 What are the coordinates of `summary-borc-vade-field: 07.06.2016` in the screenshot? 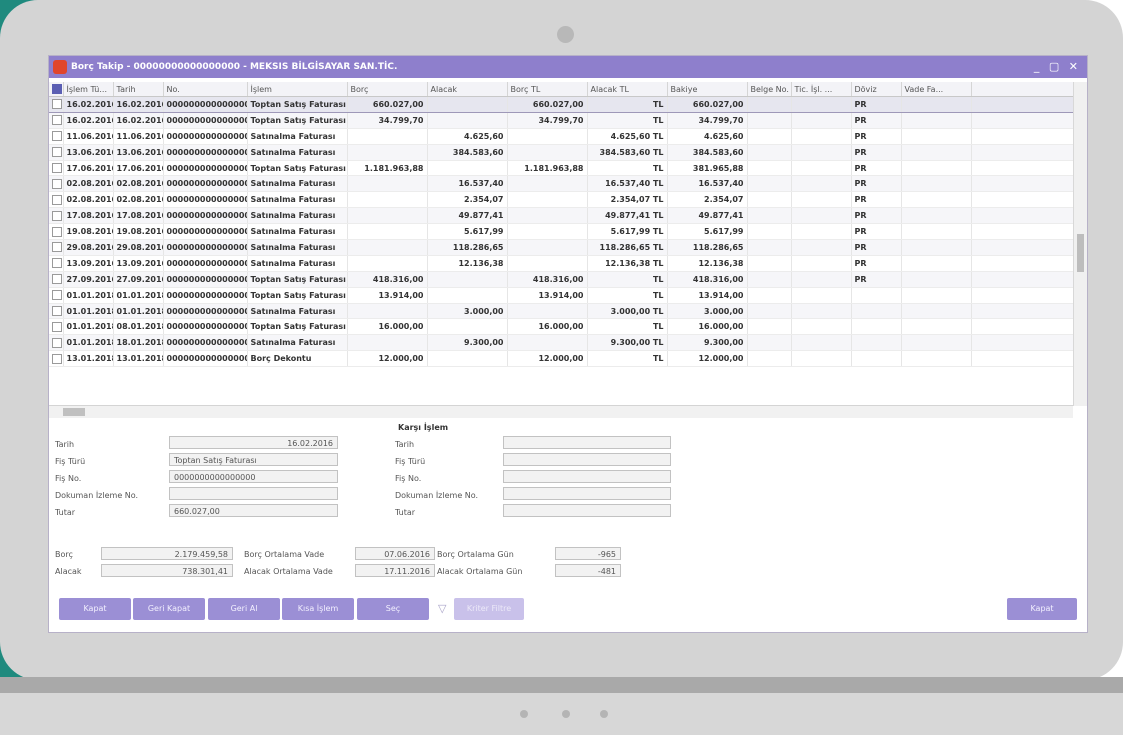 It's located at (395, 553).